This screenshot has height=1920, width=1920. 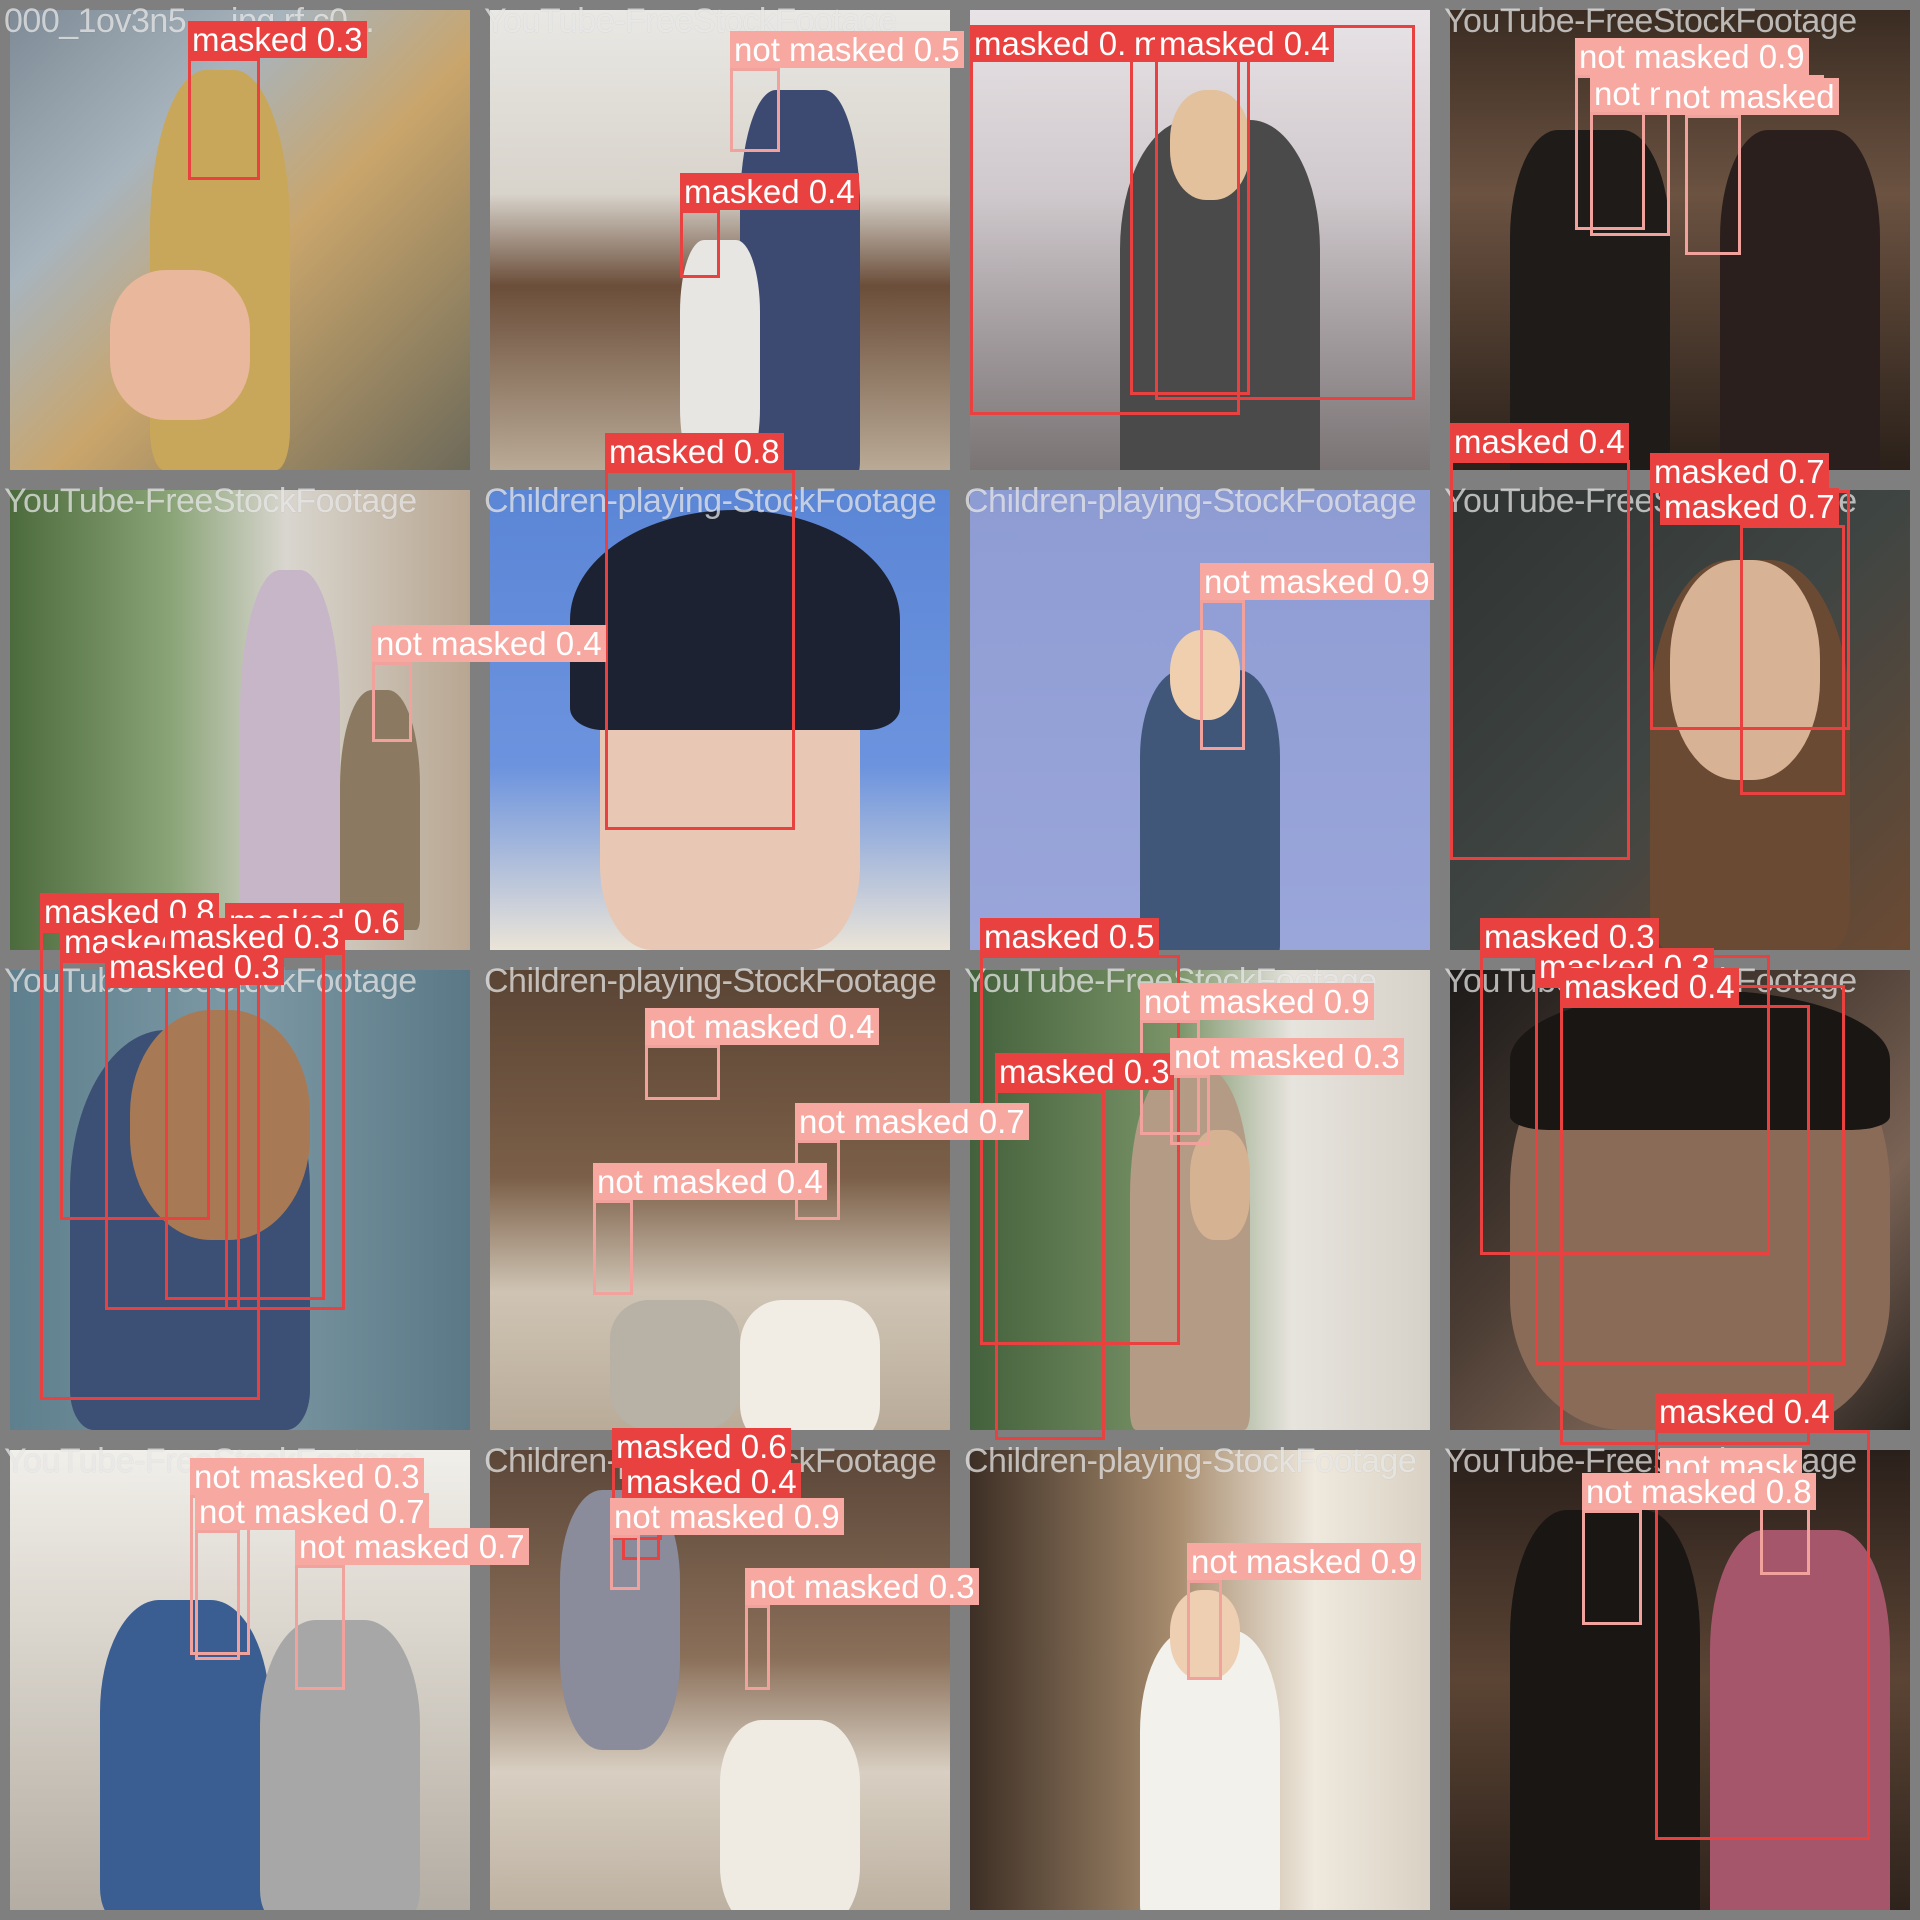 What do you see at coordinates (694, 451) in the screenshot?
I see `detection-label: masked 0.8` at bounding box center [694, 451].